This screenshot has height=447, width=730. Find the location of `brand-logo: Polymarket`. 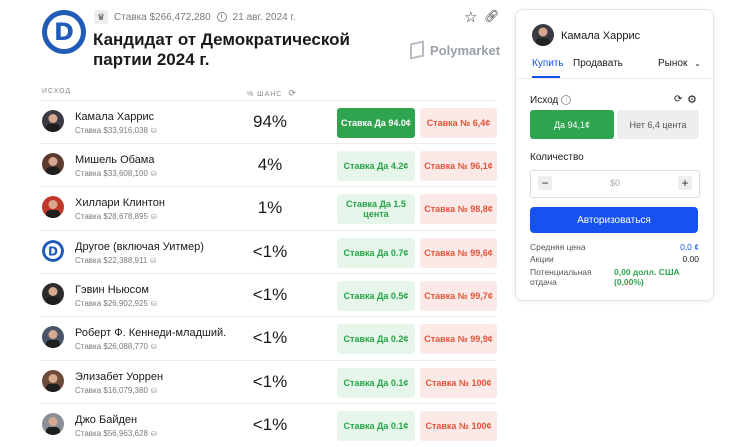

brand-logo: Polymarket is located at coordinates (455, 50).